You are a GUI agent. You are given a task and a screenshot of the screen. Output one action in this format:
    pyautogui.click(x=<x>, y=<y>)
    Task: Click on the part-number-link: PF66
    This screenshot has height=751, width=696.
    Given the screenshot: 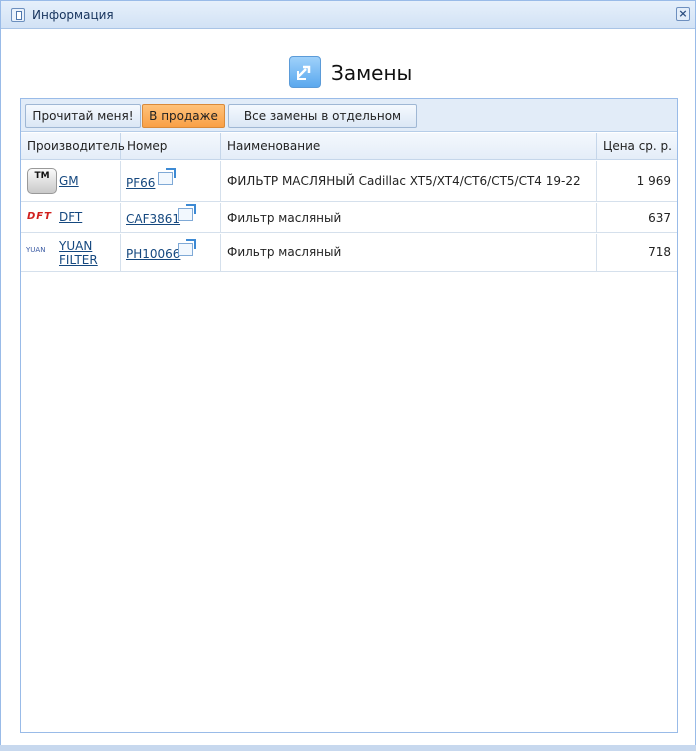 What is the action you would take?
    pyautogui.click(x=140, y=183)
    